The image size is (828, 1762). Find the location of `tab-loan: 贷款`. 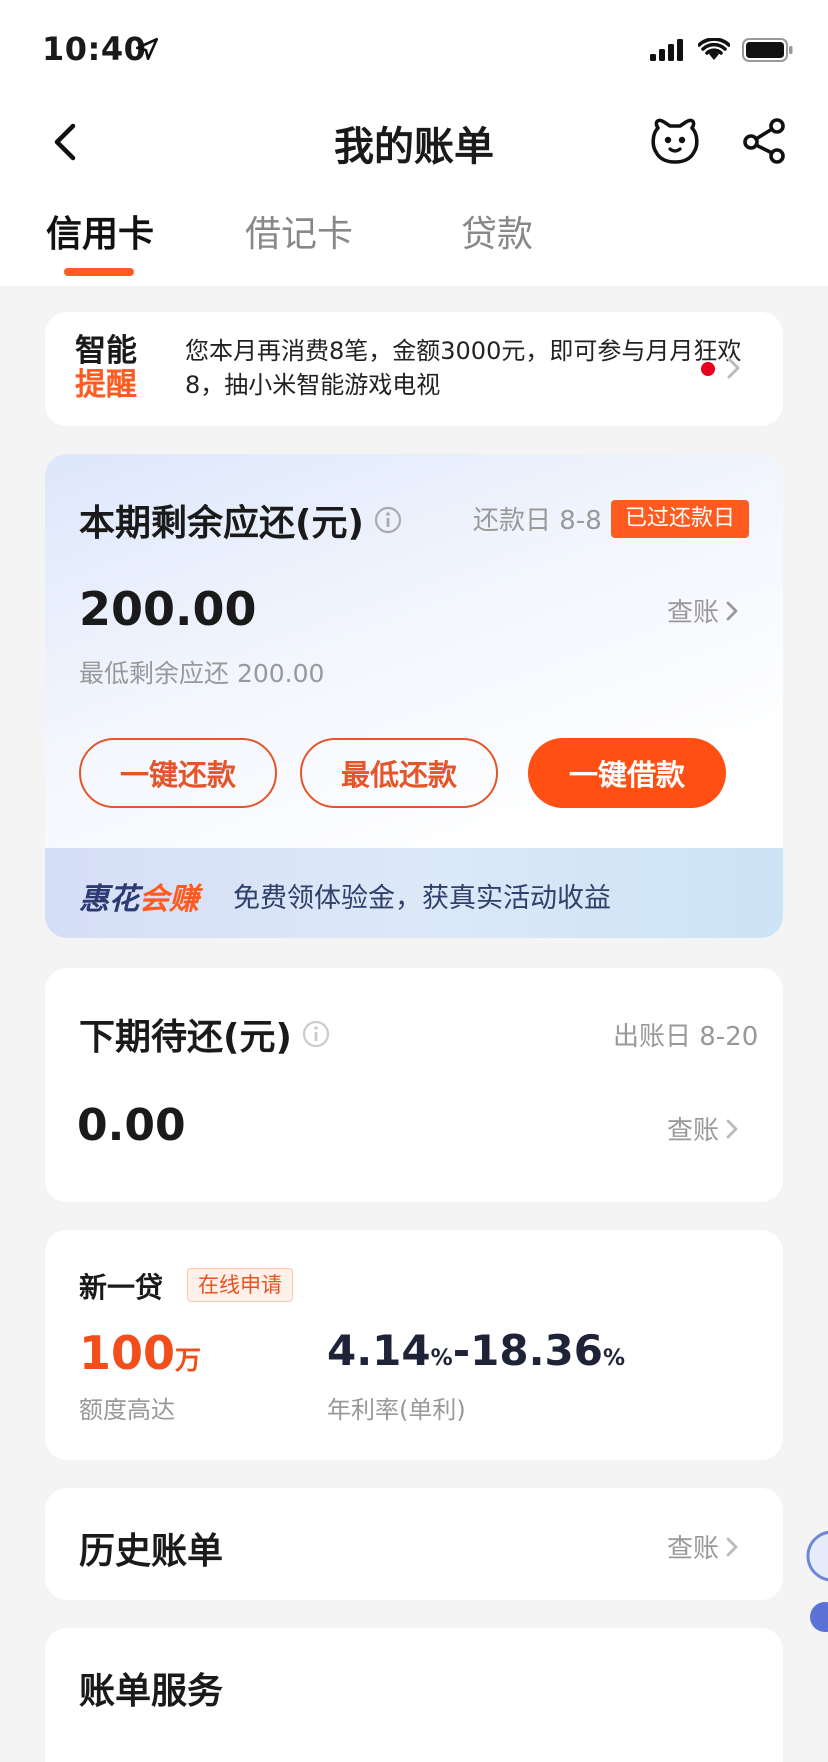

tab-loan: 贷款 is located at coordinates (497, 231).